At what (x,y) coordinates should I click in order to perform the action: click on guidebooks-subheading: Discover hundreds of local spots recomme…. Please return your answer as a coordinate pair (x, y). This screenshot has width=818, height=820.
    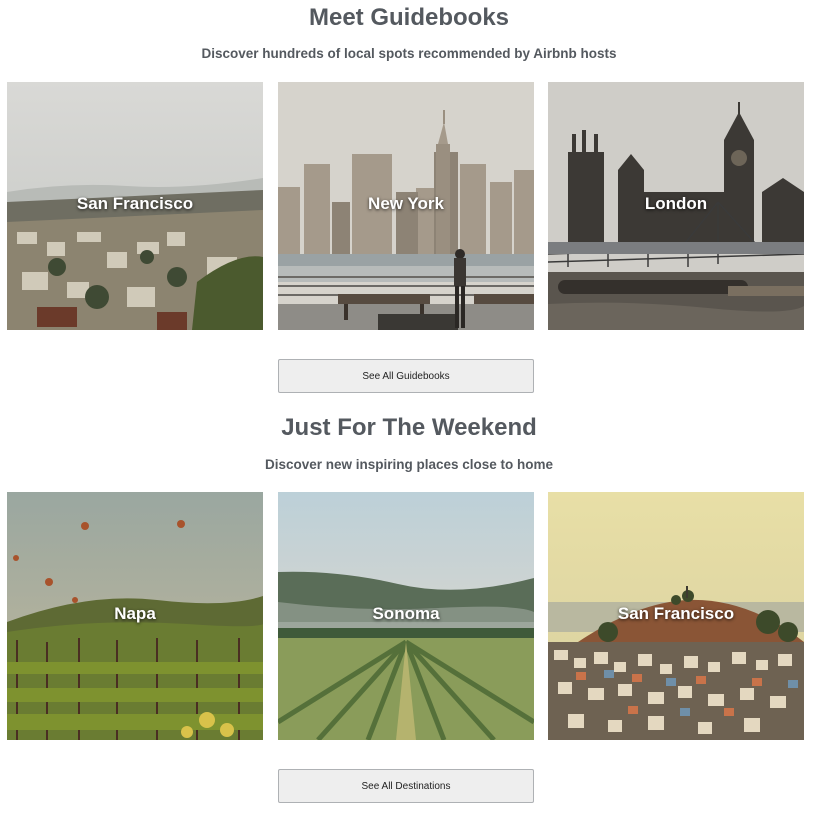
    Looking at the image, I should click on (409, 53).